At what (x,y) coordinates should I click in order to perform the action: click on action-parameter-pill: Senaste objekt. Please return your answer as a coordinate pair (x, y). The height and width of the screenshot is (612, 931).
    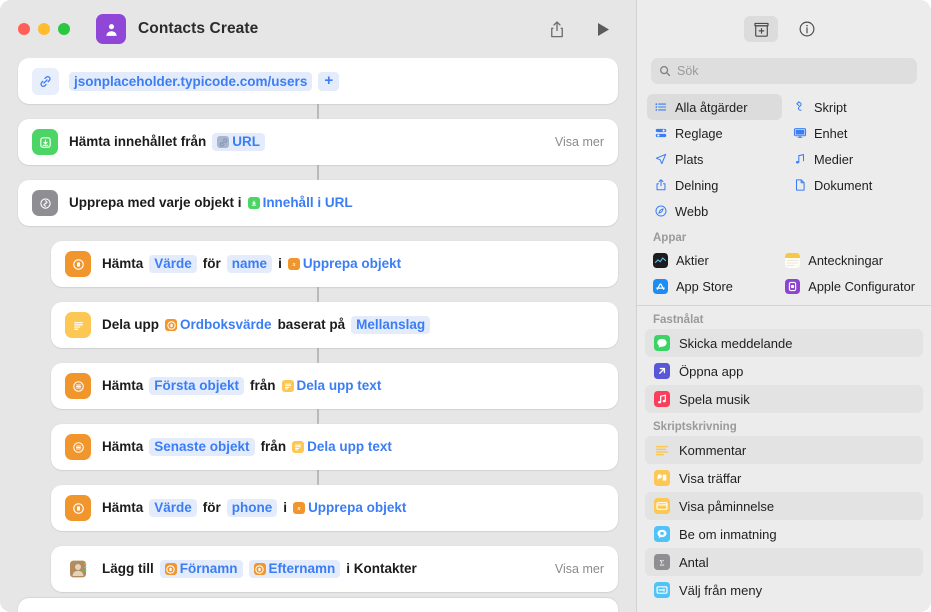
    Looking at the image, I should click on (202, 447).